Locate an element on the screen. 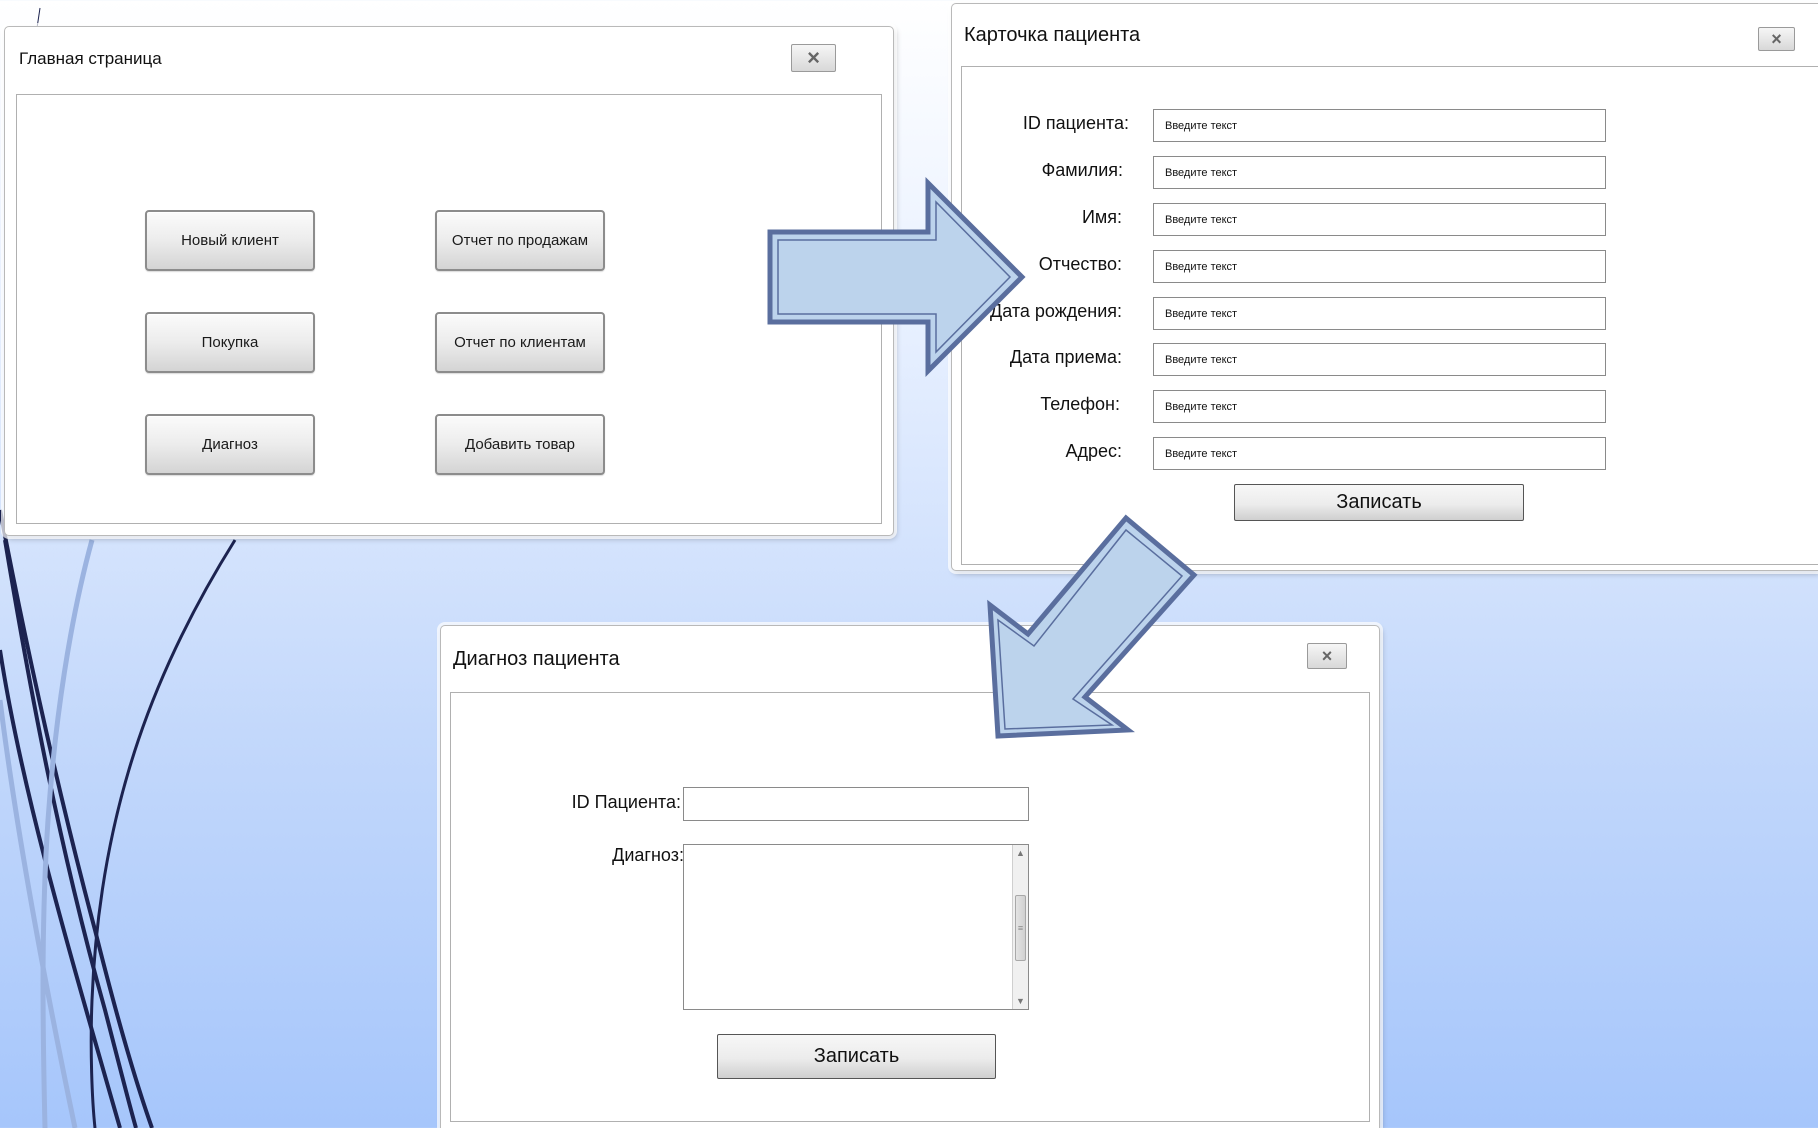 The height and width of the screenshot is (1128, 1818). phone-field is located at coordinates (1379, 406).